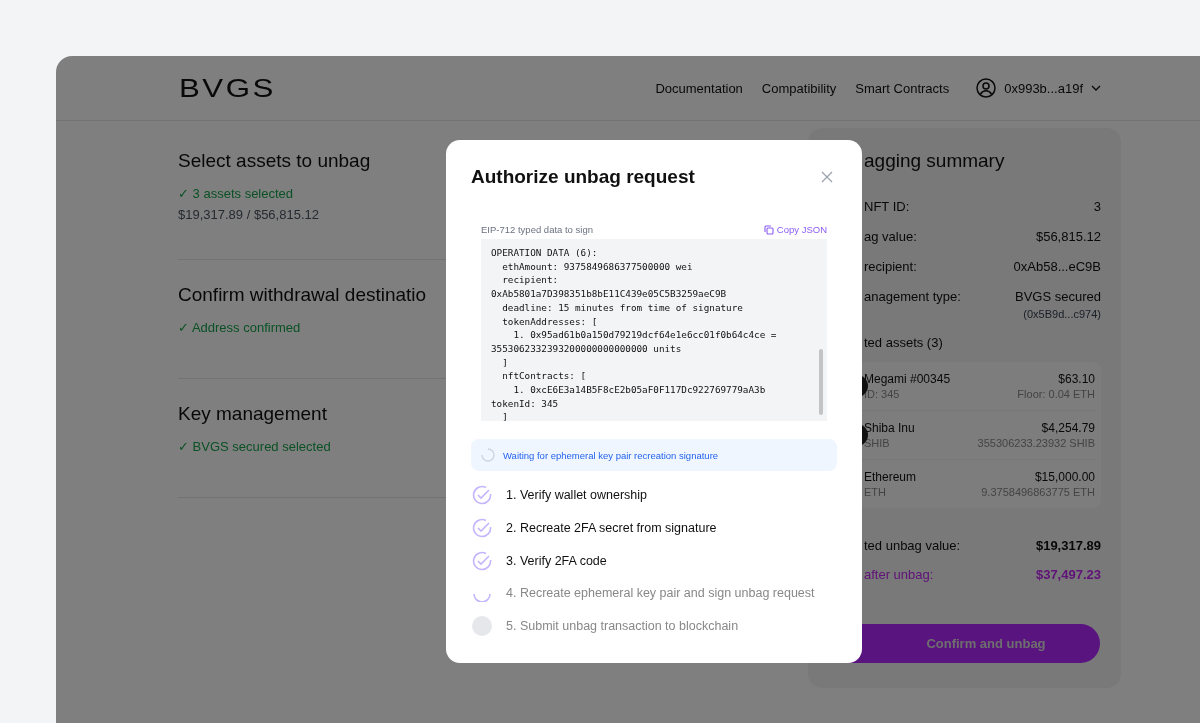 The width and height of the screenshot is (1200, 723). I want to click on asset-value: $63.10, so click(1076, 379).